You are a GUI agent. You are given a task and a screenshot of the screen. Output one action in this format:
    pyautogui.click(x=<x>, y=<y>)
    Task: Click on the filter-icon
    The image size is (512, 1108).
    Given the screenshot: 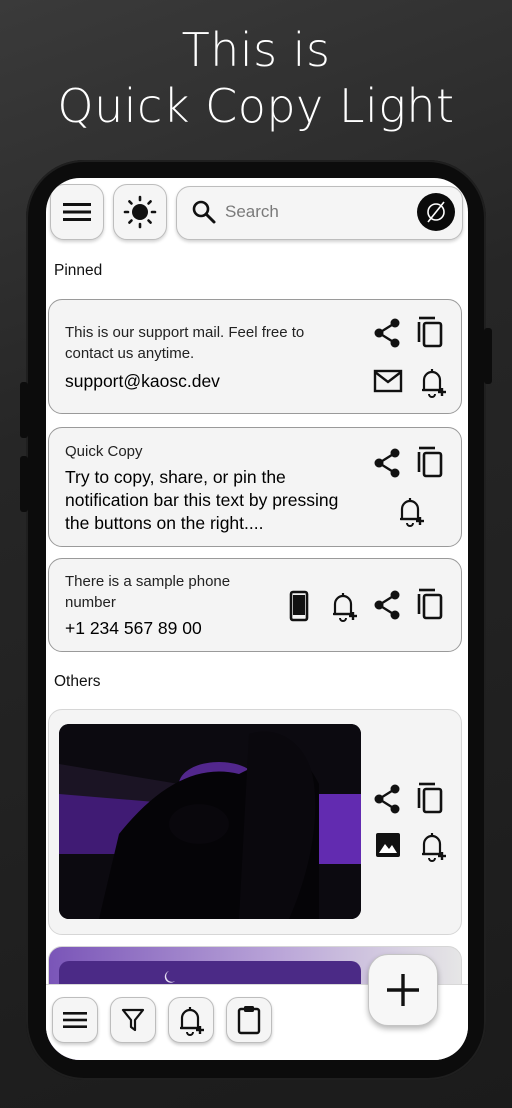 What is the action you would take?
    pyautogui.click(x=133, y=1020)
    